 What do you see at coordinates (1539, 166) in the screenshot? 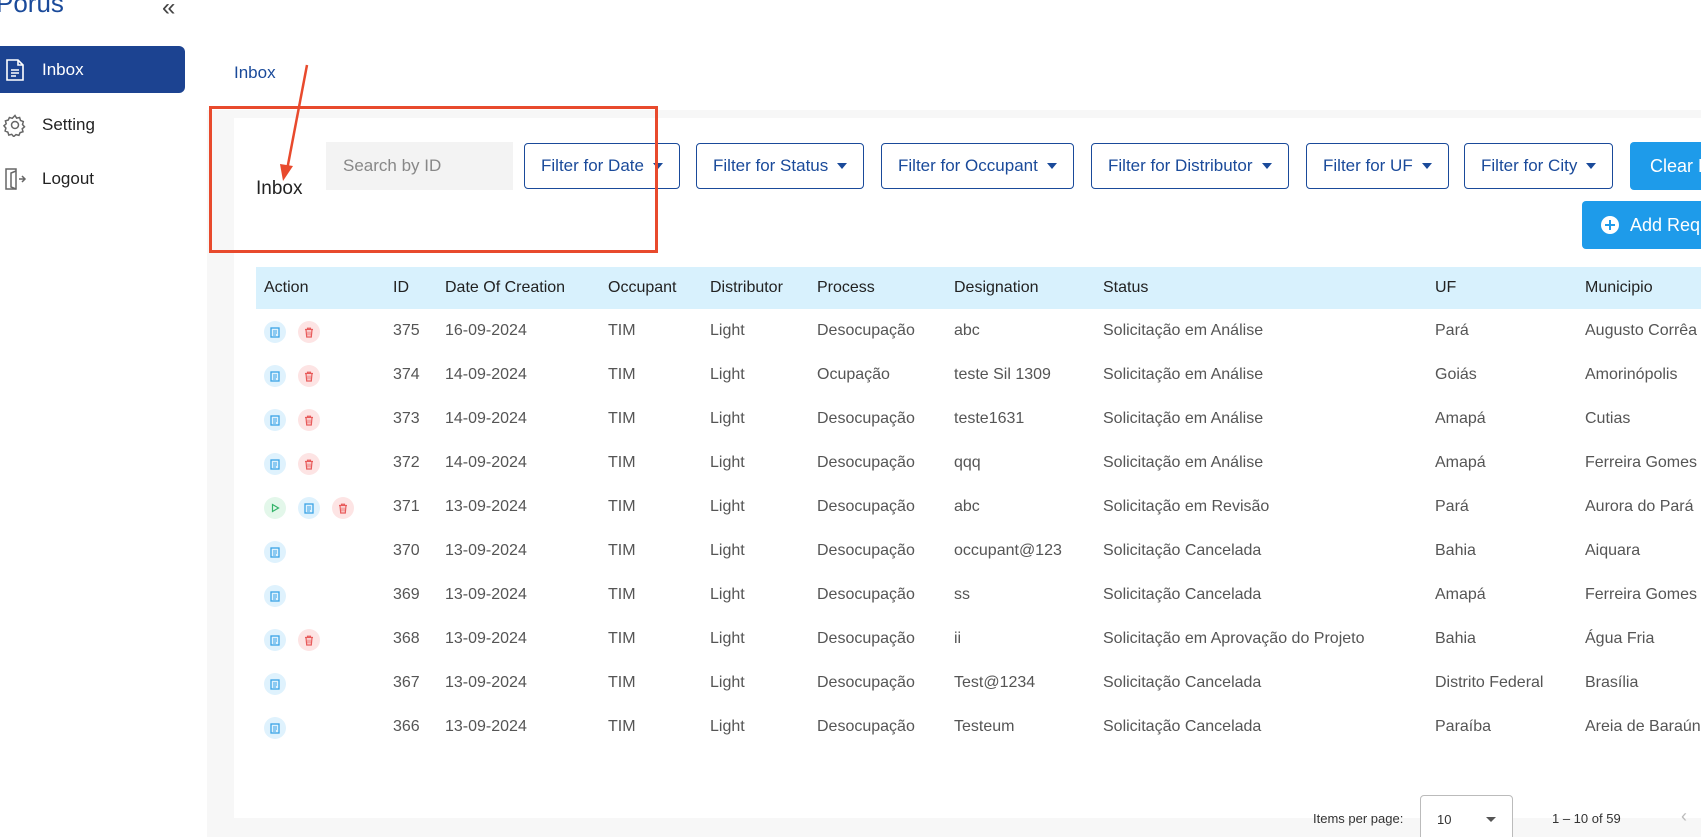
I see `filter-city-dropdown: Filter for City` at bounding box center [1539, 166].